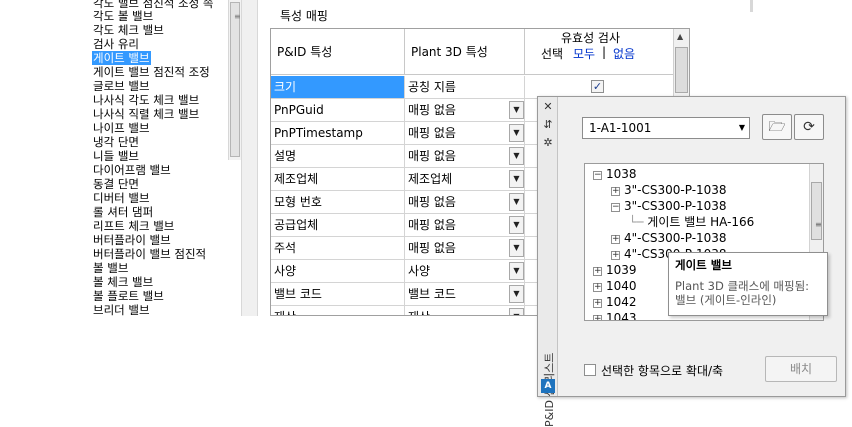 The image size is (852, 427). I want to click on plant3d-property-combo: 재산 ▼, so click(465, 310).